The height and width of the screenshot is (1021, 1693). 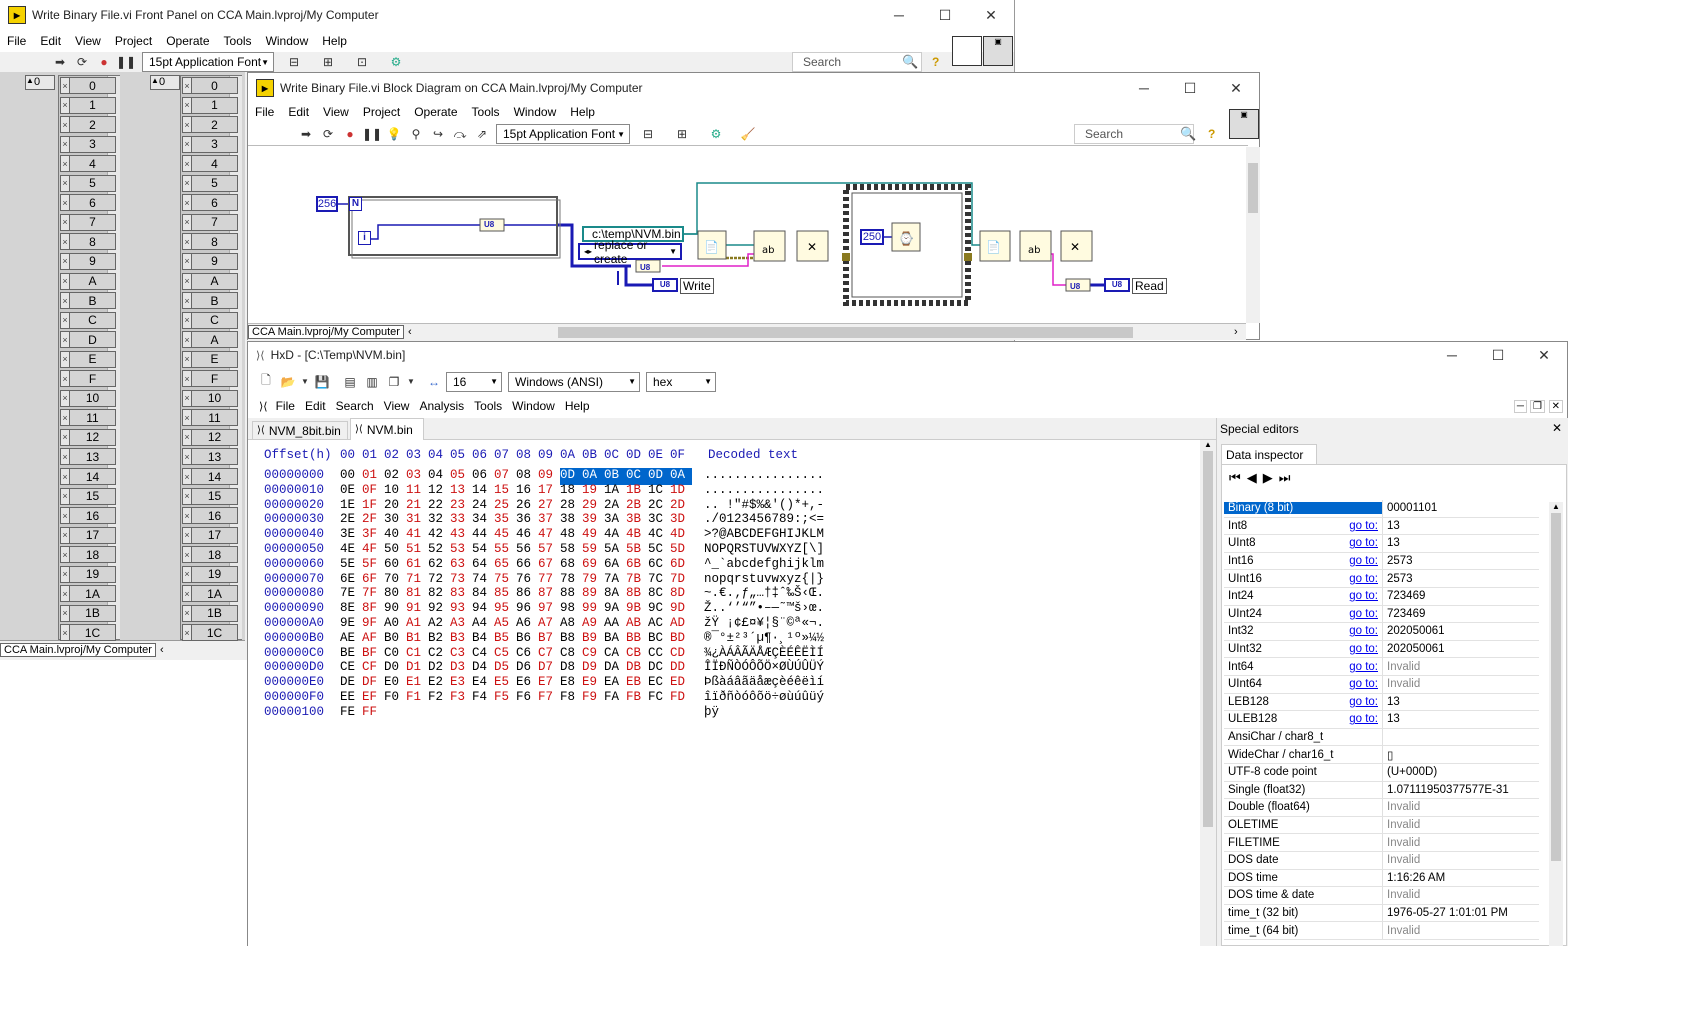 I want to click on menu-search: Search, so click(x=355, y=406).